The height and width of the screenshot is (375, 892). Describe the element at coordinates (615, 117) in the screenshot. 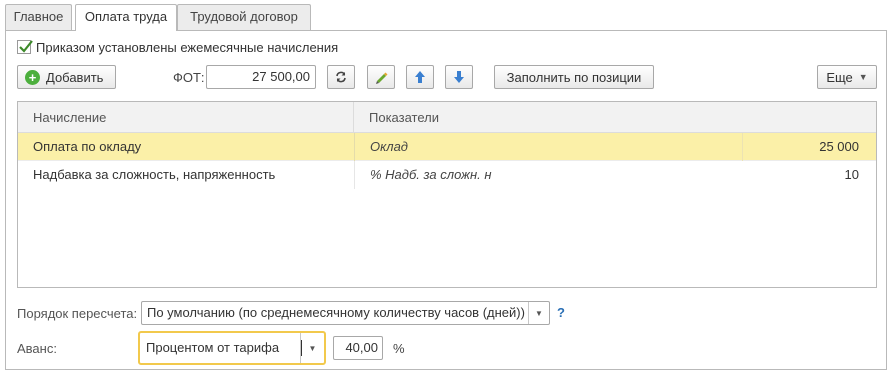

I see `column-header-indicators: Показатели` at that location.